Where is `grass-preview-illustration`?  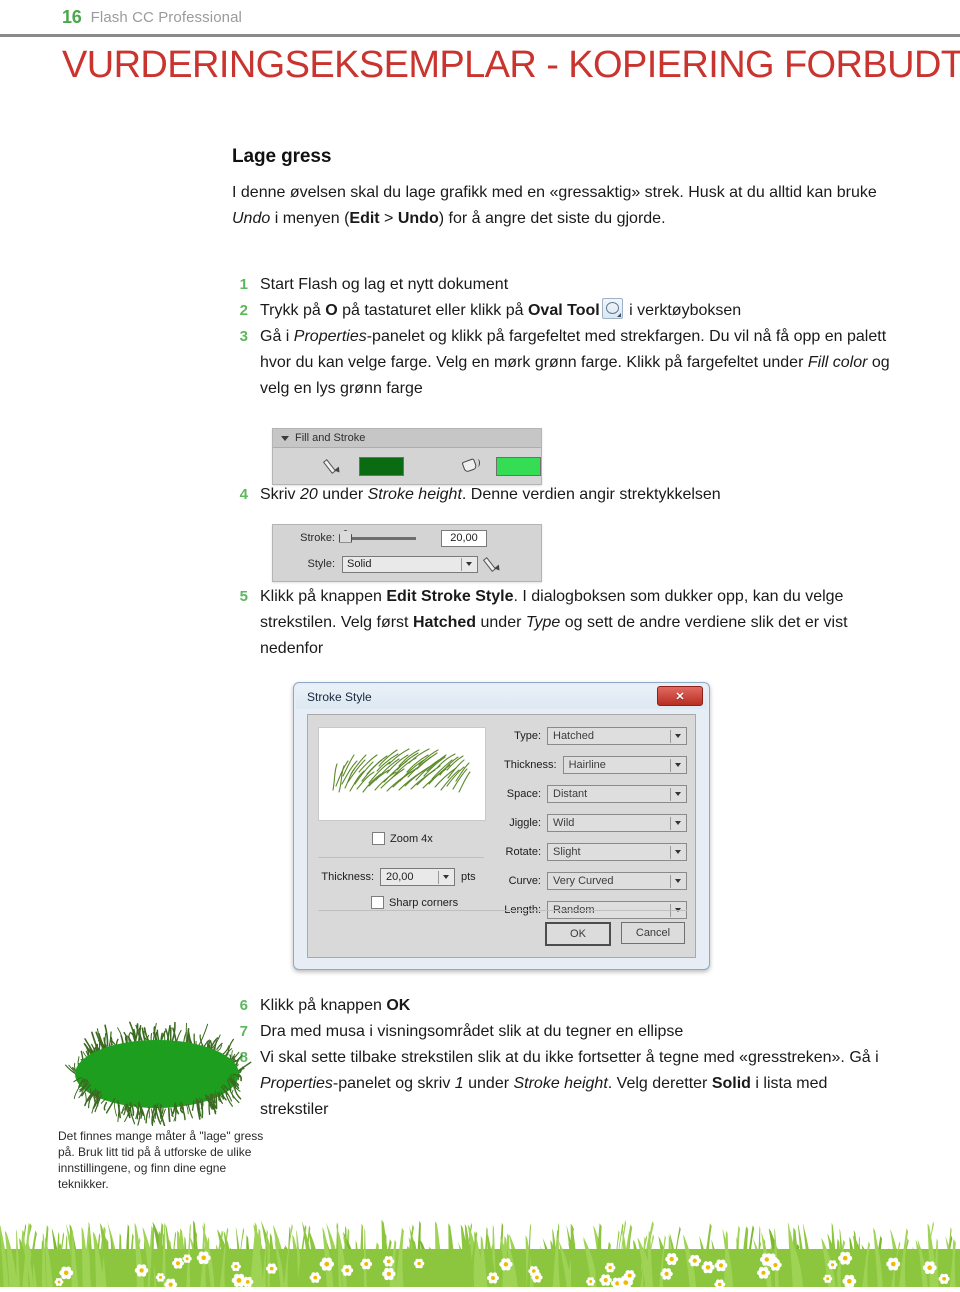 grass-preview-illustration is located at coordinates (401, 770).